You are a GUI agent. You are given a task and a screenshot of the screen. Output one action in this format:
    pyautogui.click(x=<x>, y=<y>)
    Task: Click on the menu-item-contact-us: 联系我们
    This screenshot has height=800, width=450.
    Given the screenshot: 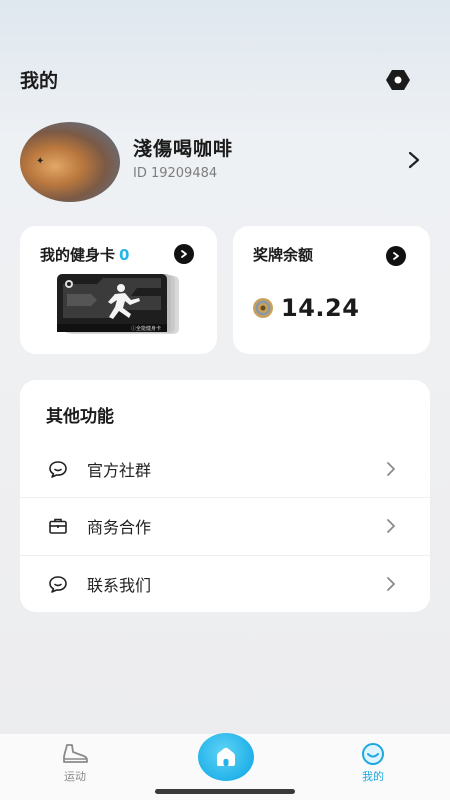 What is the action you would take?
    pyautogui.click(x=225, y=584)
    